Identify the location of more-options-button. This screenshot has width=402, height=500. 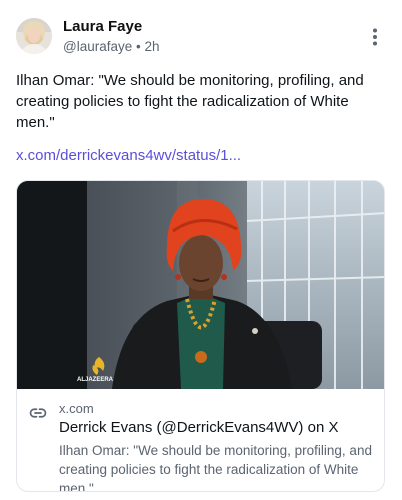
(375, 37).